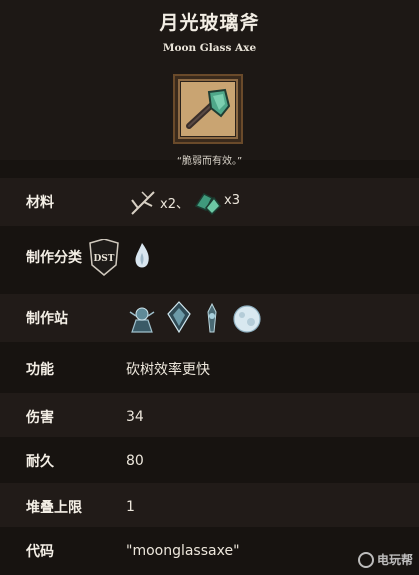 This screenshot has height=575, width=419. Describe the element at coordinates (209, 48) in the screenshot. I see `page-subtitle: Moon Glass Axe` at that location.